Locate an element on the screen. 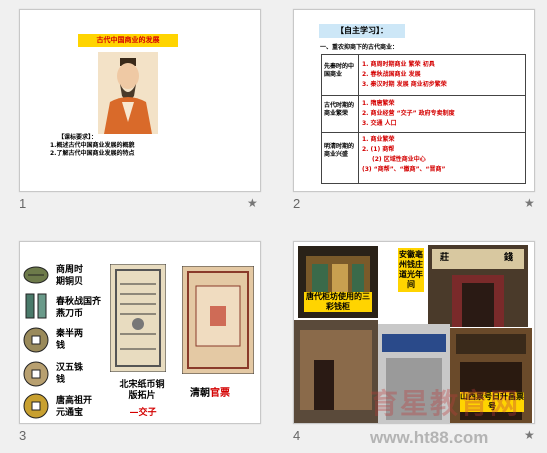 This screenshot has height=453, width=547. row-label: 古代时期的商业繁荣 is located at coordinates (339, 109).